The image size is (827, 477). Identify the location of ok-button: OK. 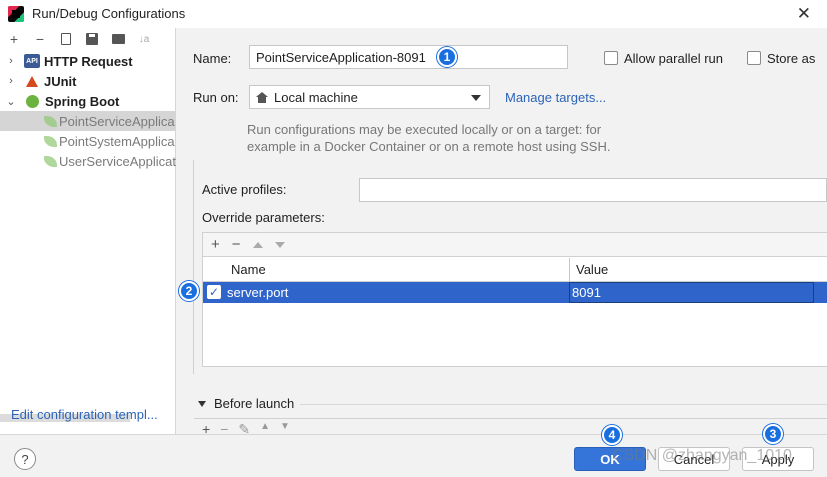
(610, 459).